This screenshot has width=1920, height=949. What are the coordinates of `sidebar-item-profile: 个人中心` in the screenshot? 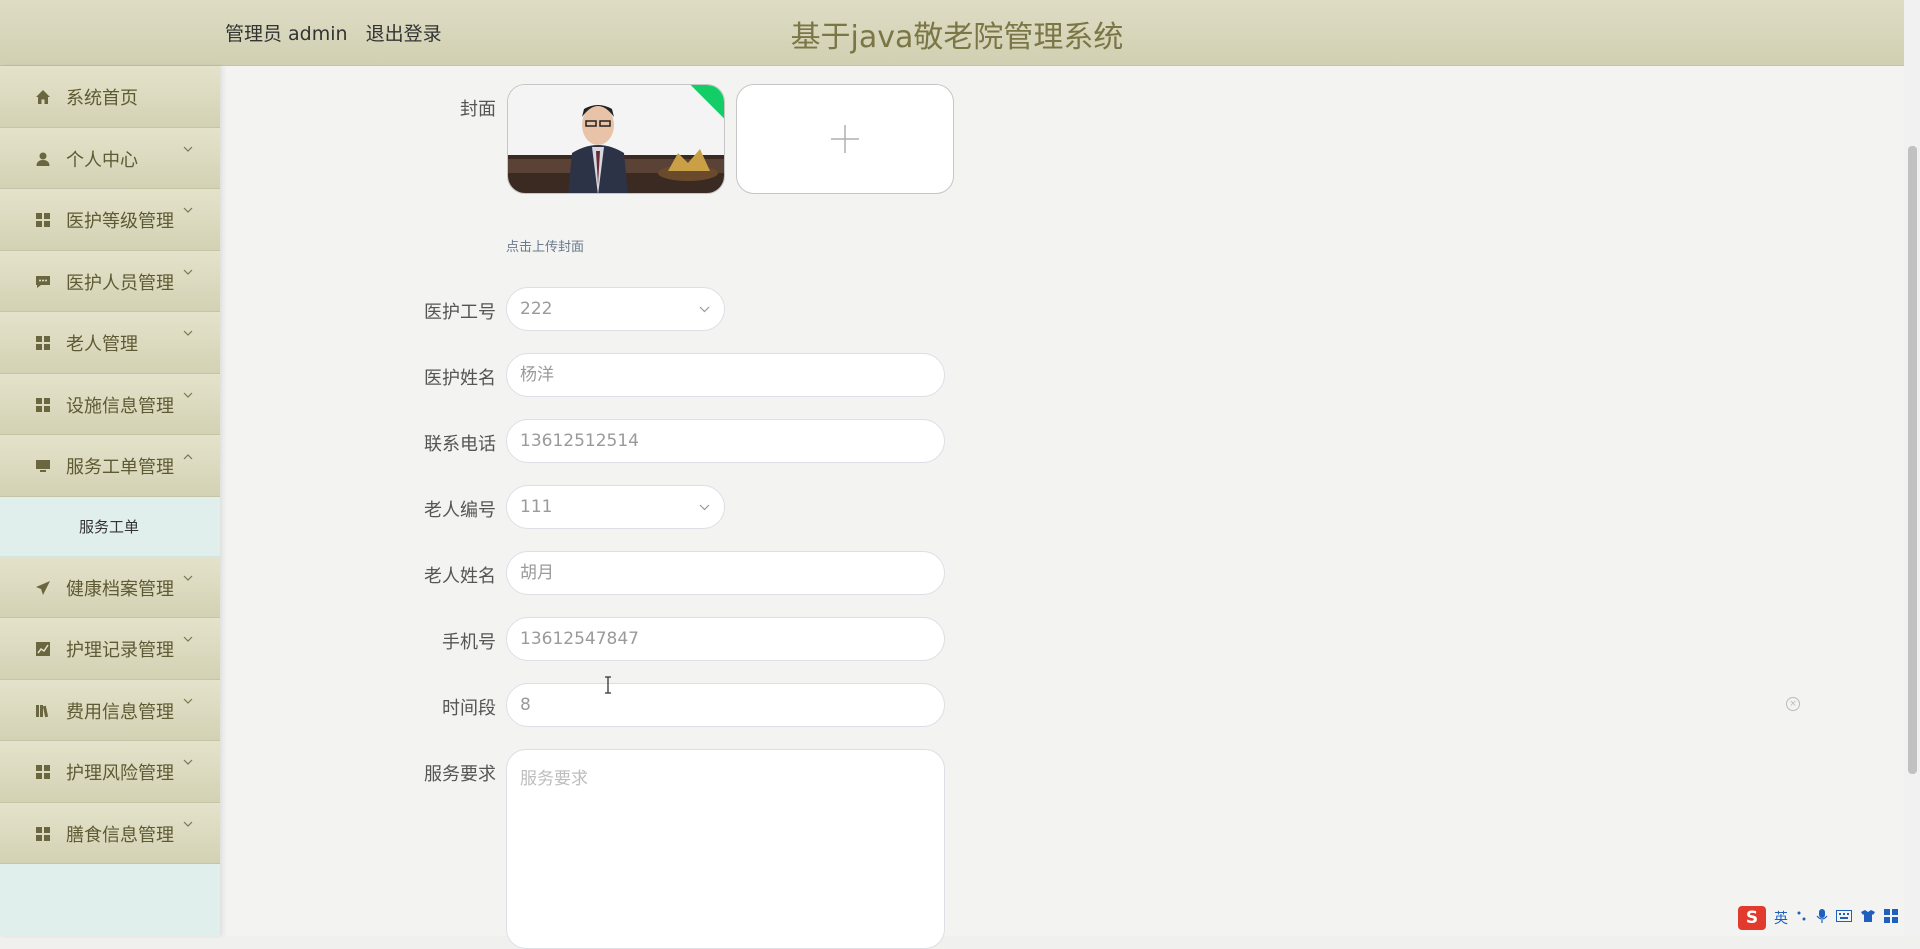 It's located at (110, 158).